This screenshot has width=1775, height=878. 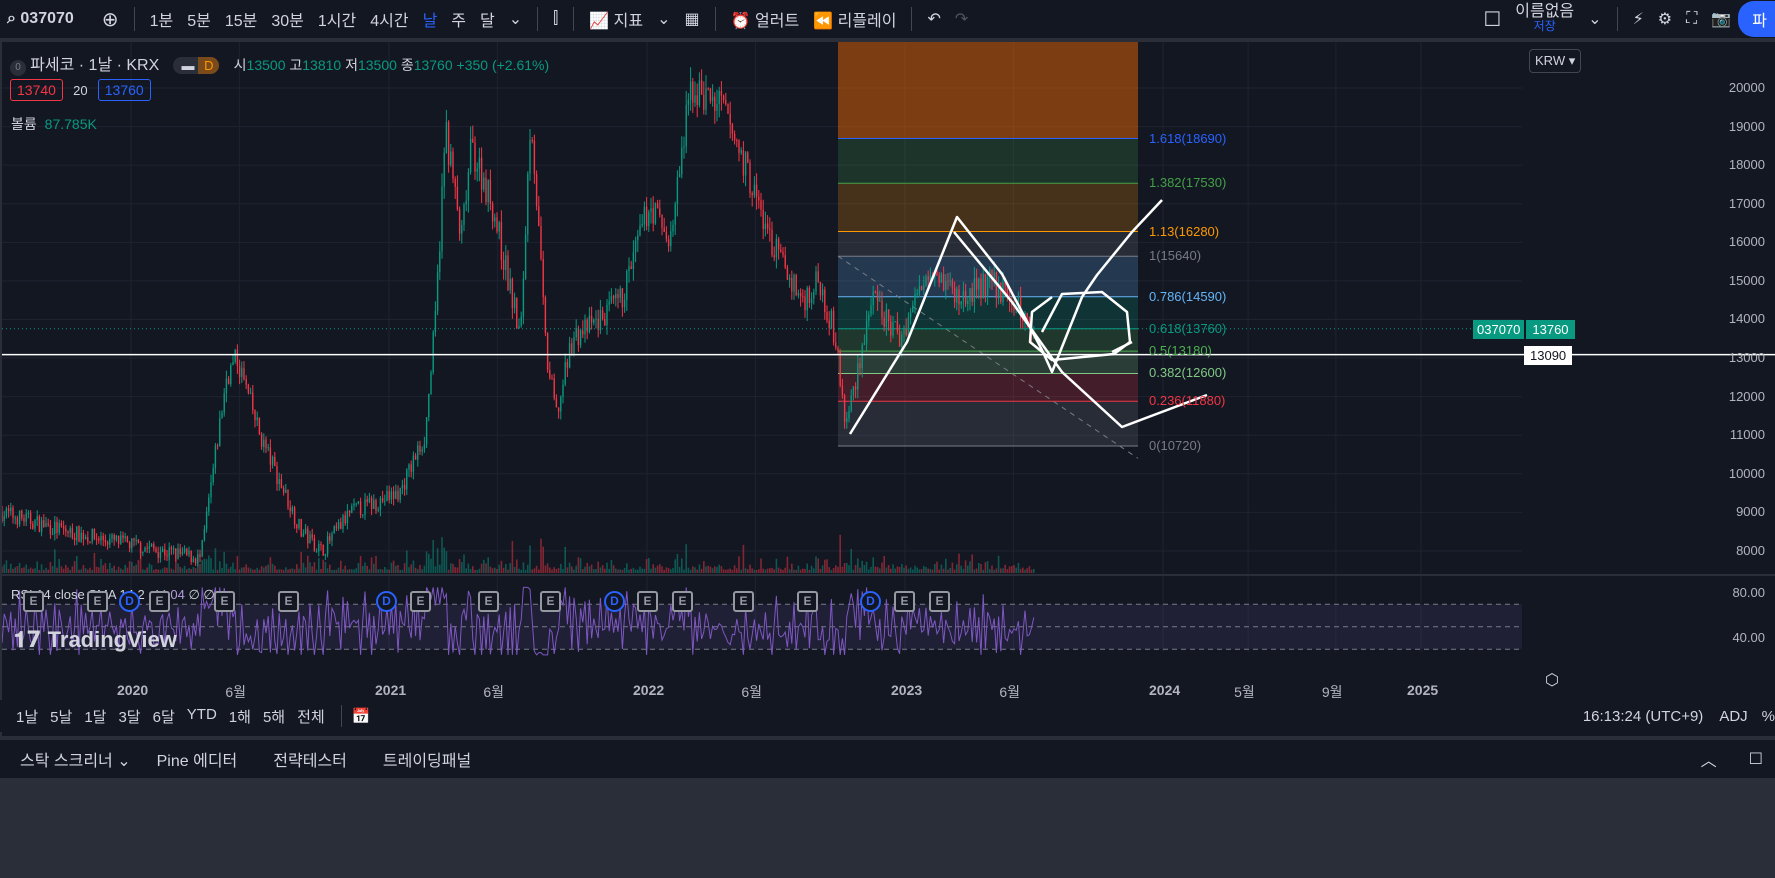 What do you see at coordinates (95, 716) in the screenshot?
I see `range-button: 1달` at bounding box center [95, 716].